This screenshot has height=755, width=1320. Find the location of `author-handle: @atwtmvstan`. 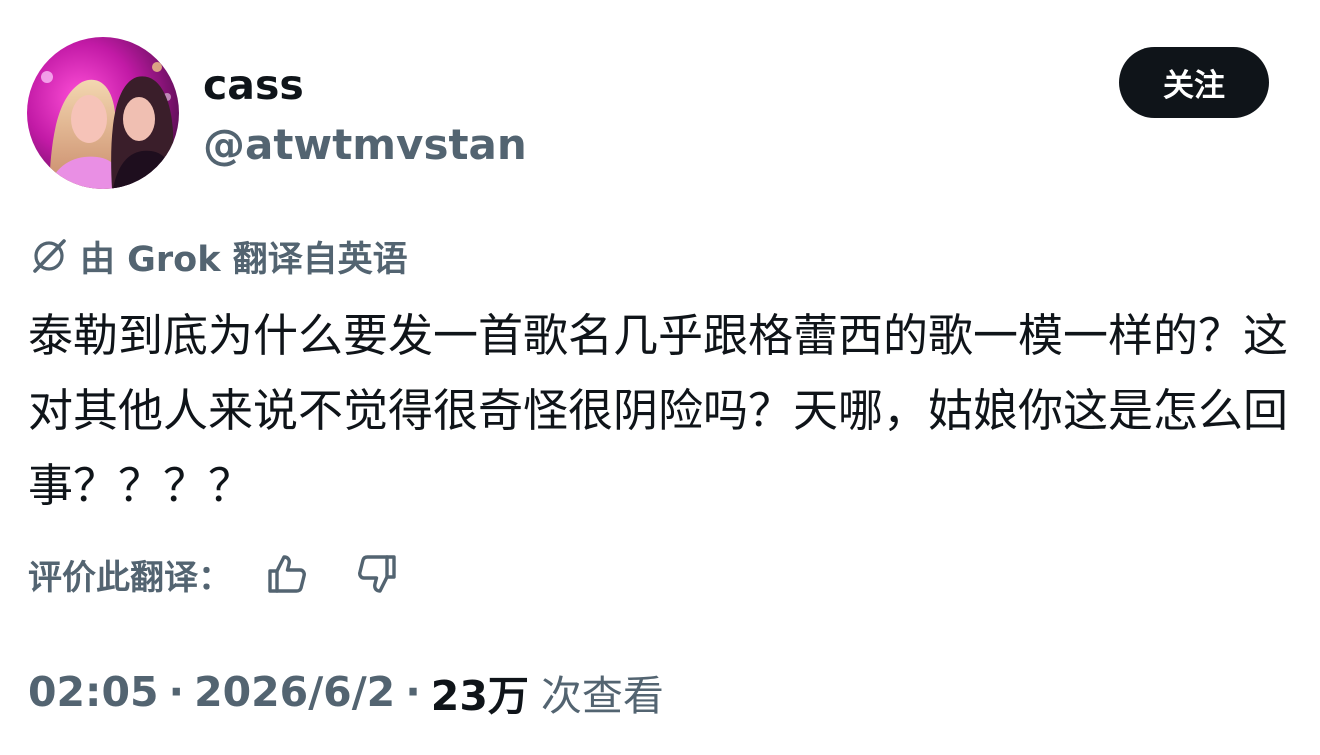

author-handle: @atwtmvstan is located at coordinates (365, 145).